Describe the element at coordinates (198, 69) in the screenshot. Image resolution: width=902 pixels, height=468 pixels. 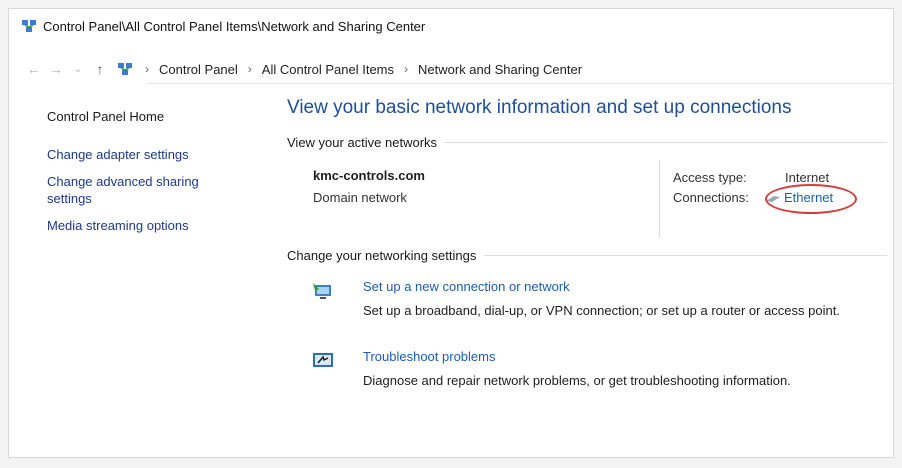
I see `breadcrumb-control-panel: Control Panel` at that location.